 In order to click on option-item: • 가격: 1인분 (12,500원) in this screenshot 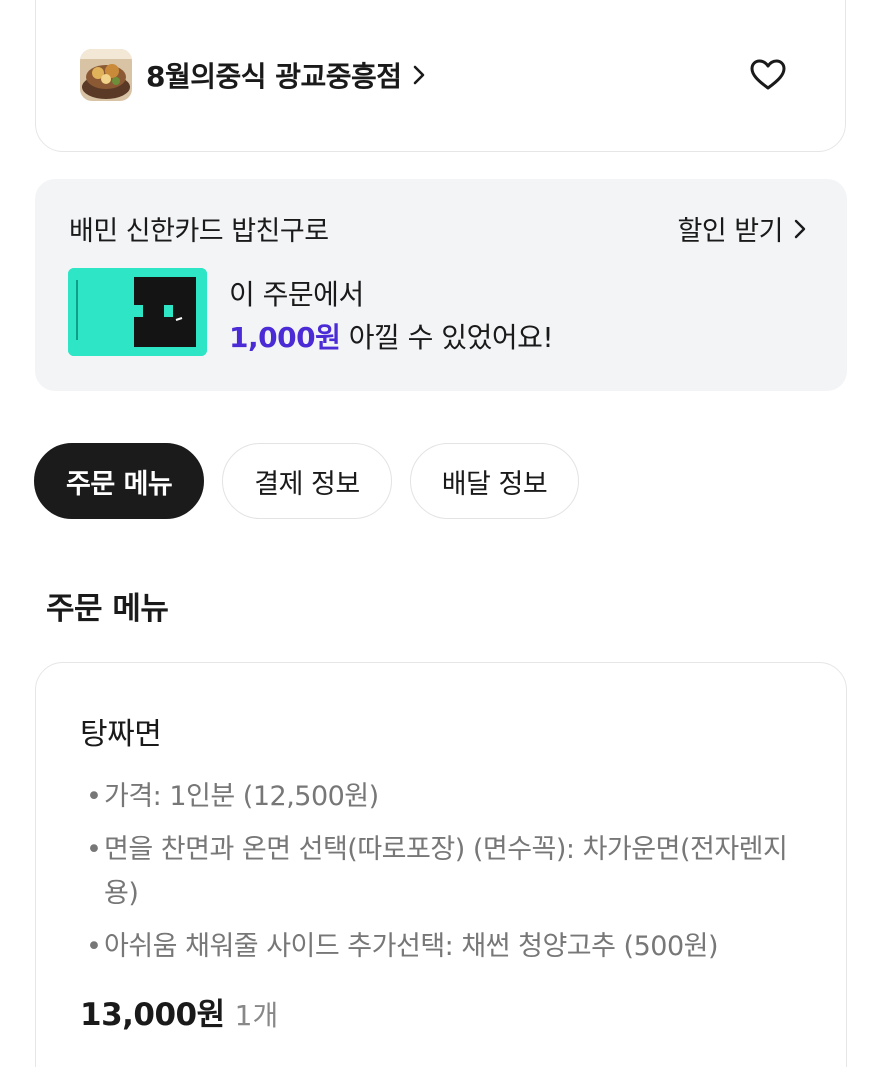, I will do `click(232, 796)`.